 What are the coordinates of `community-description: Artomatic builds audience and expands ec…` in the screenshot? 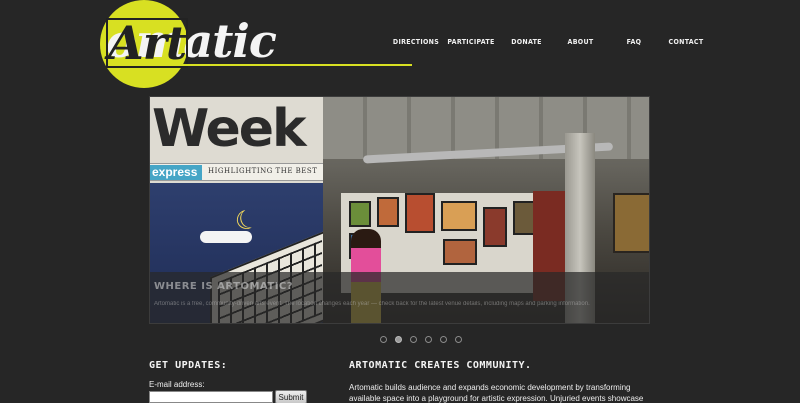 It's located at (496, 393).